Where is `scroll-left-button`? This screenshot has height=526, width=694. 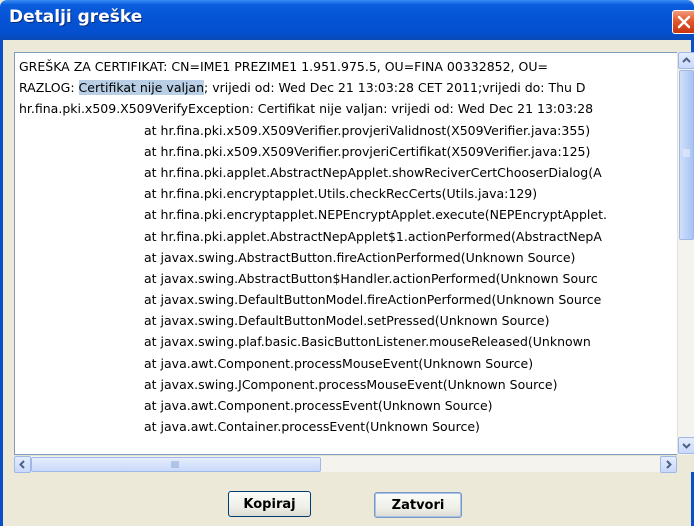
scroll-left-button is located at coordinates (22, 464).